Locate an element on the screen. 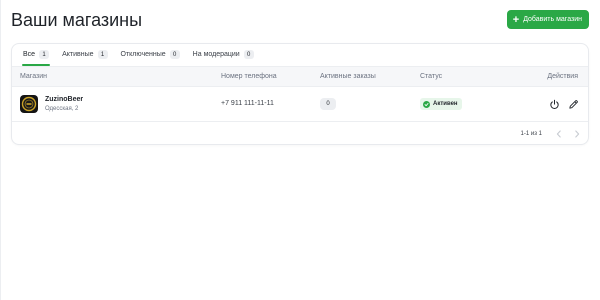 This screenshot has height=300, width=600. store-phone: +7 911 111-11-11 is located at coordinates (247, 103).